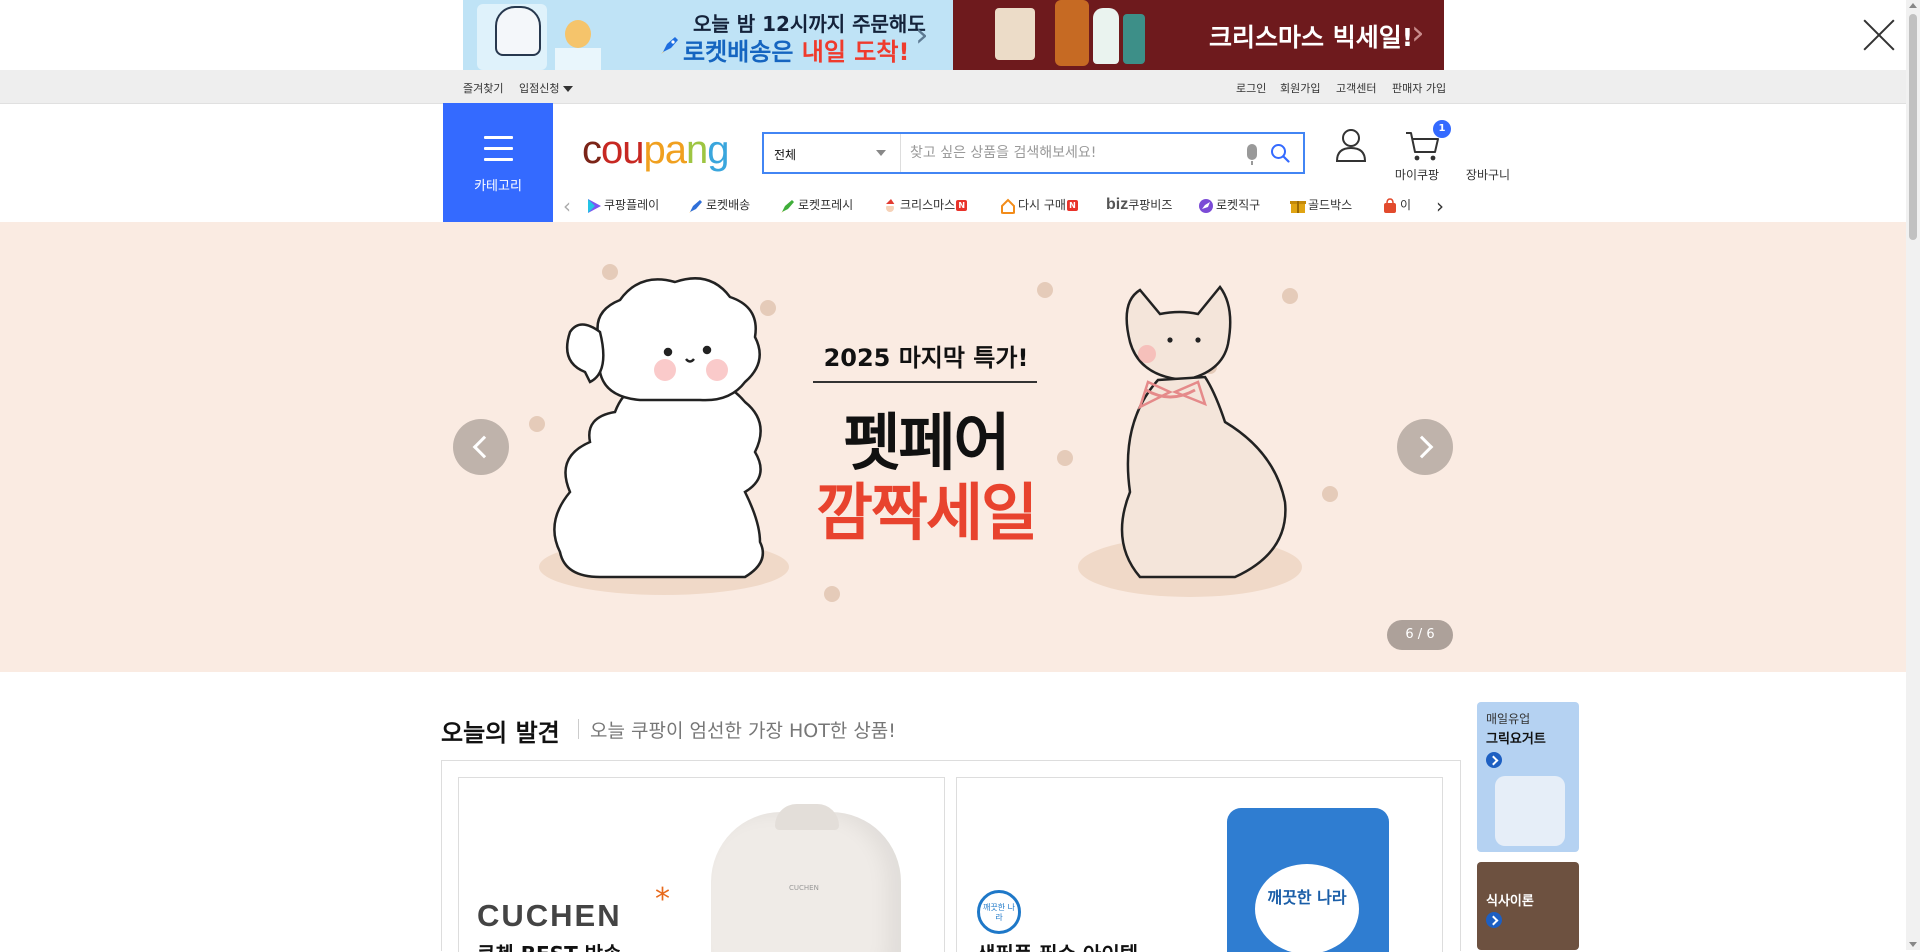 The width and height of the screenshot is (1920, 952). I want to click on nav-item-goldbox: 골드박스, so click(1321, 206).